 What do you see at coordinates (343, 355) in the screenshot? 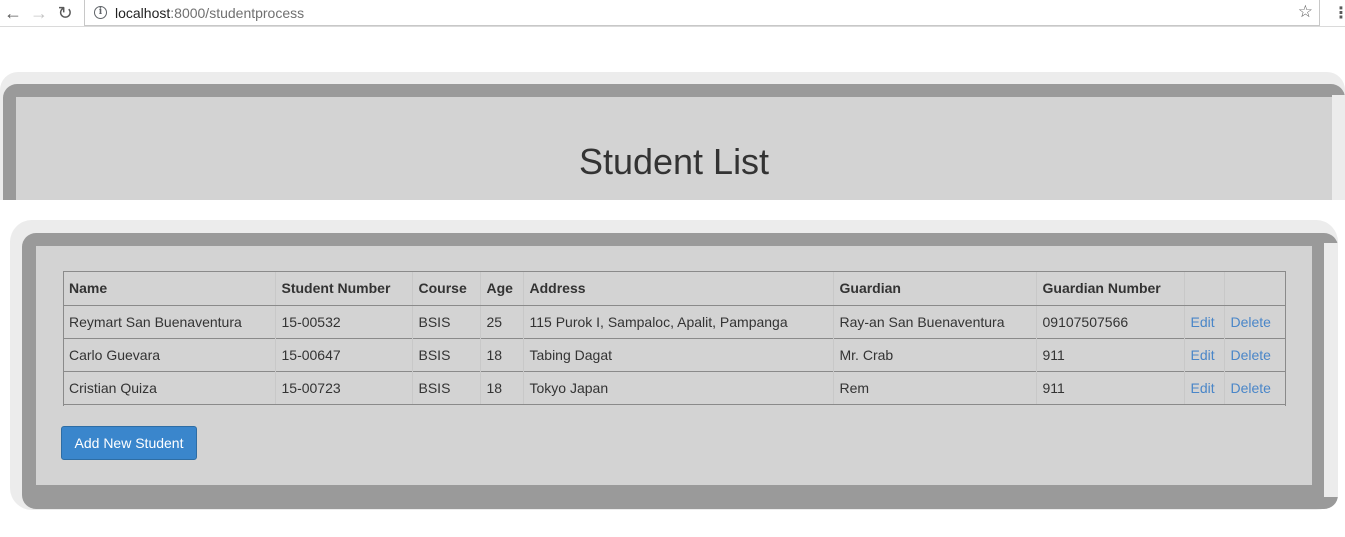
I see `cell-student-number: 15-00647` at bounding box center [343, 355].